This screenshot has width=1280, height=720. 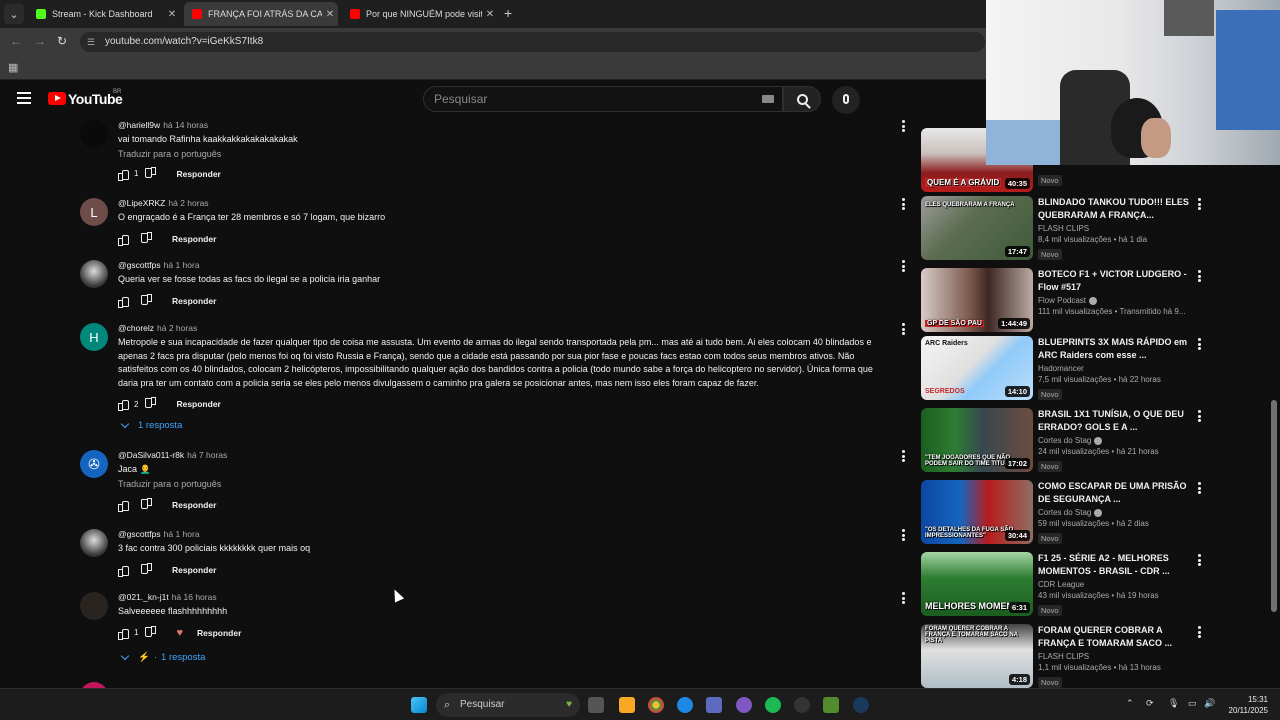 What do you see at coordinates (744, 705) in the screenshot?
I see `discord-icon` at bounding box center [744, 705].